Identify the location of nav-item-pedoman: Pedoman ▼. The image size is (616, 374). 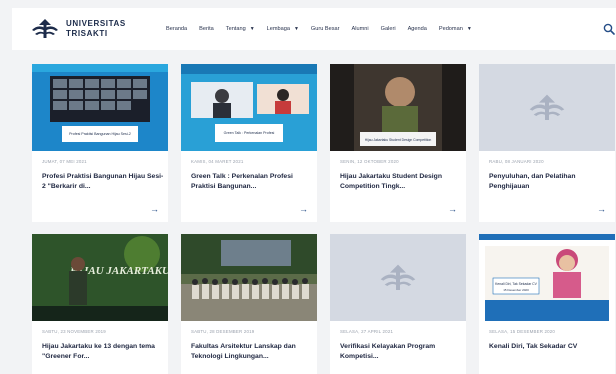
(455, 29).